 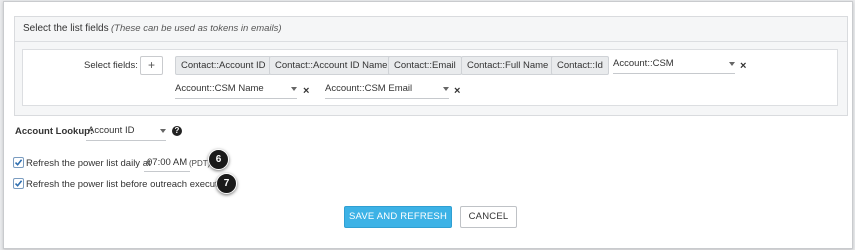 What do you see at coordinates (111, 65) in the screenshot?
I see `select-fields-label: Select fields:` at bounding box center [111, 65].